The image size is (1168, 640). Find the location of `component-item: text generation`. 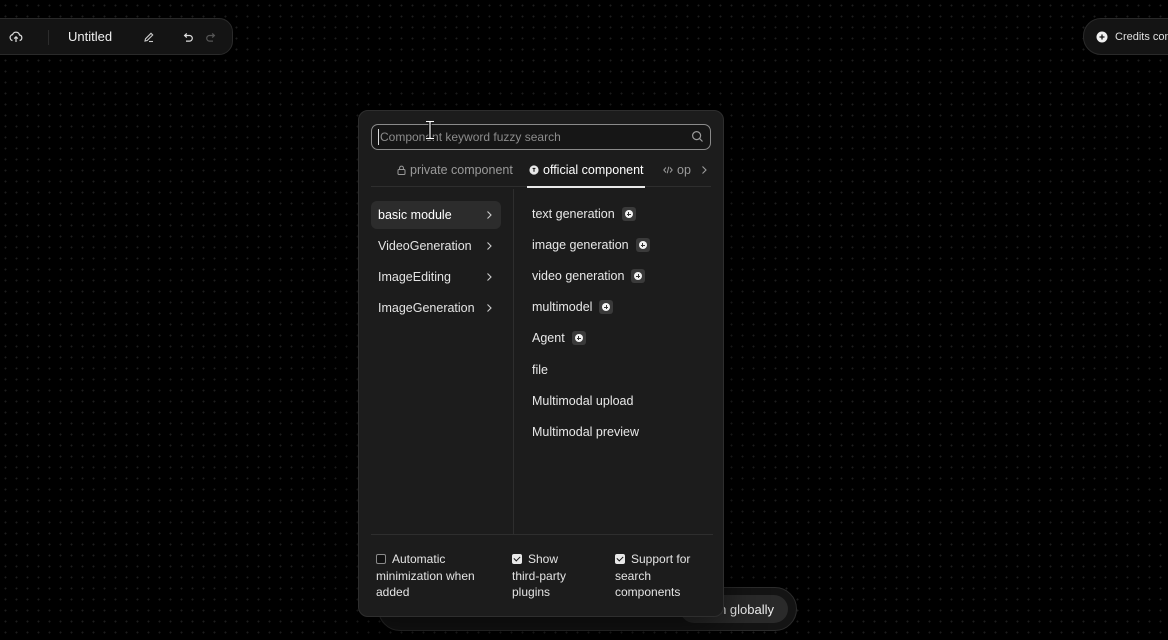

component-item: text generation is located at coordinates (584, 214).